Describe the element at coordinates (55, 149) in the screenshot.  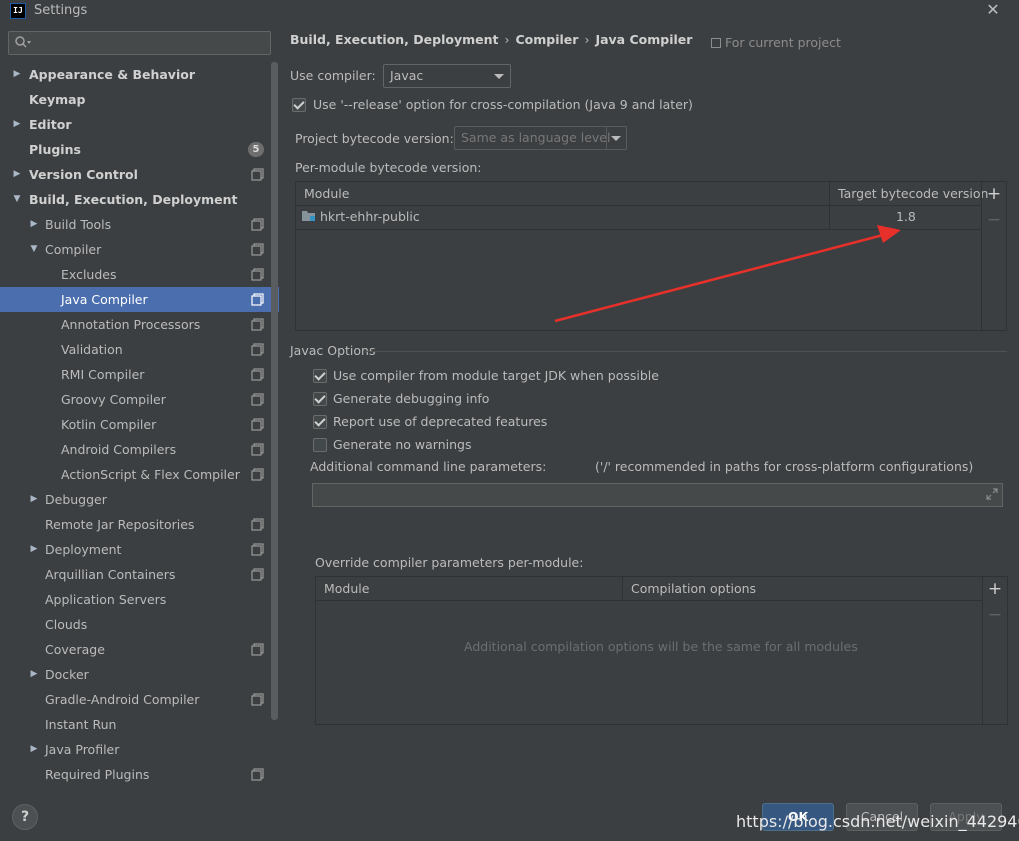
I see `sidebar-item-label: Plugins` at that location.